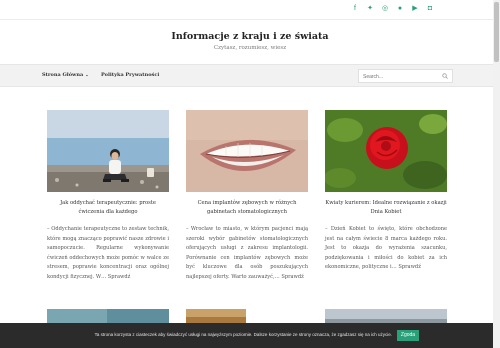 This screenshot has width=500, height=348. I want to click on facebook-icon: f, so click(355, 9).